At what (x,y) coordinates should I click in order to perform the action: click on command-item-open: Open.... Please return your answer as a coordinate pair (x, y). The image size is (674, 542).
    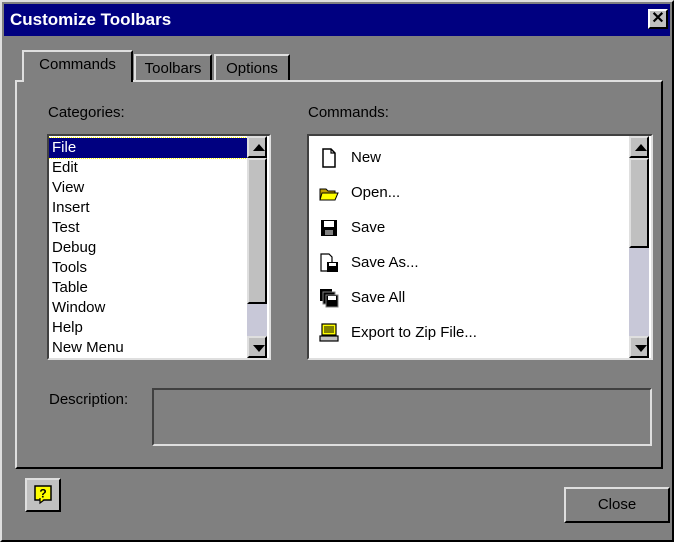
    Looking at the image, I should click on (468, 192).